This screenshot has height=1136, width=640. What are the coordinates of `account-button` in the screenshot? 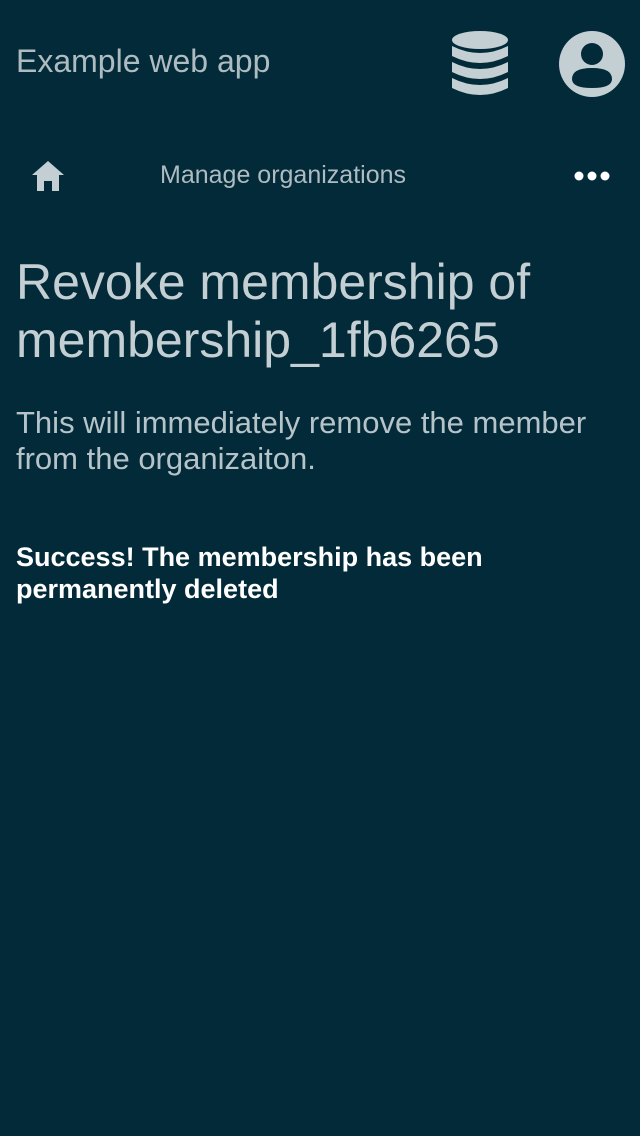 It's located at (592, 64).